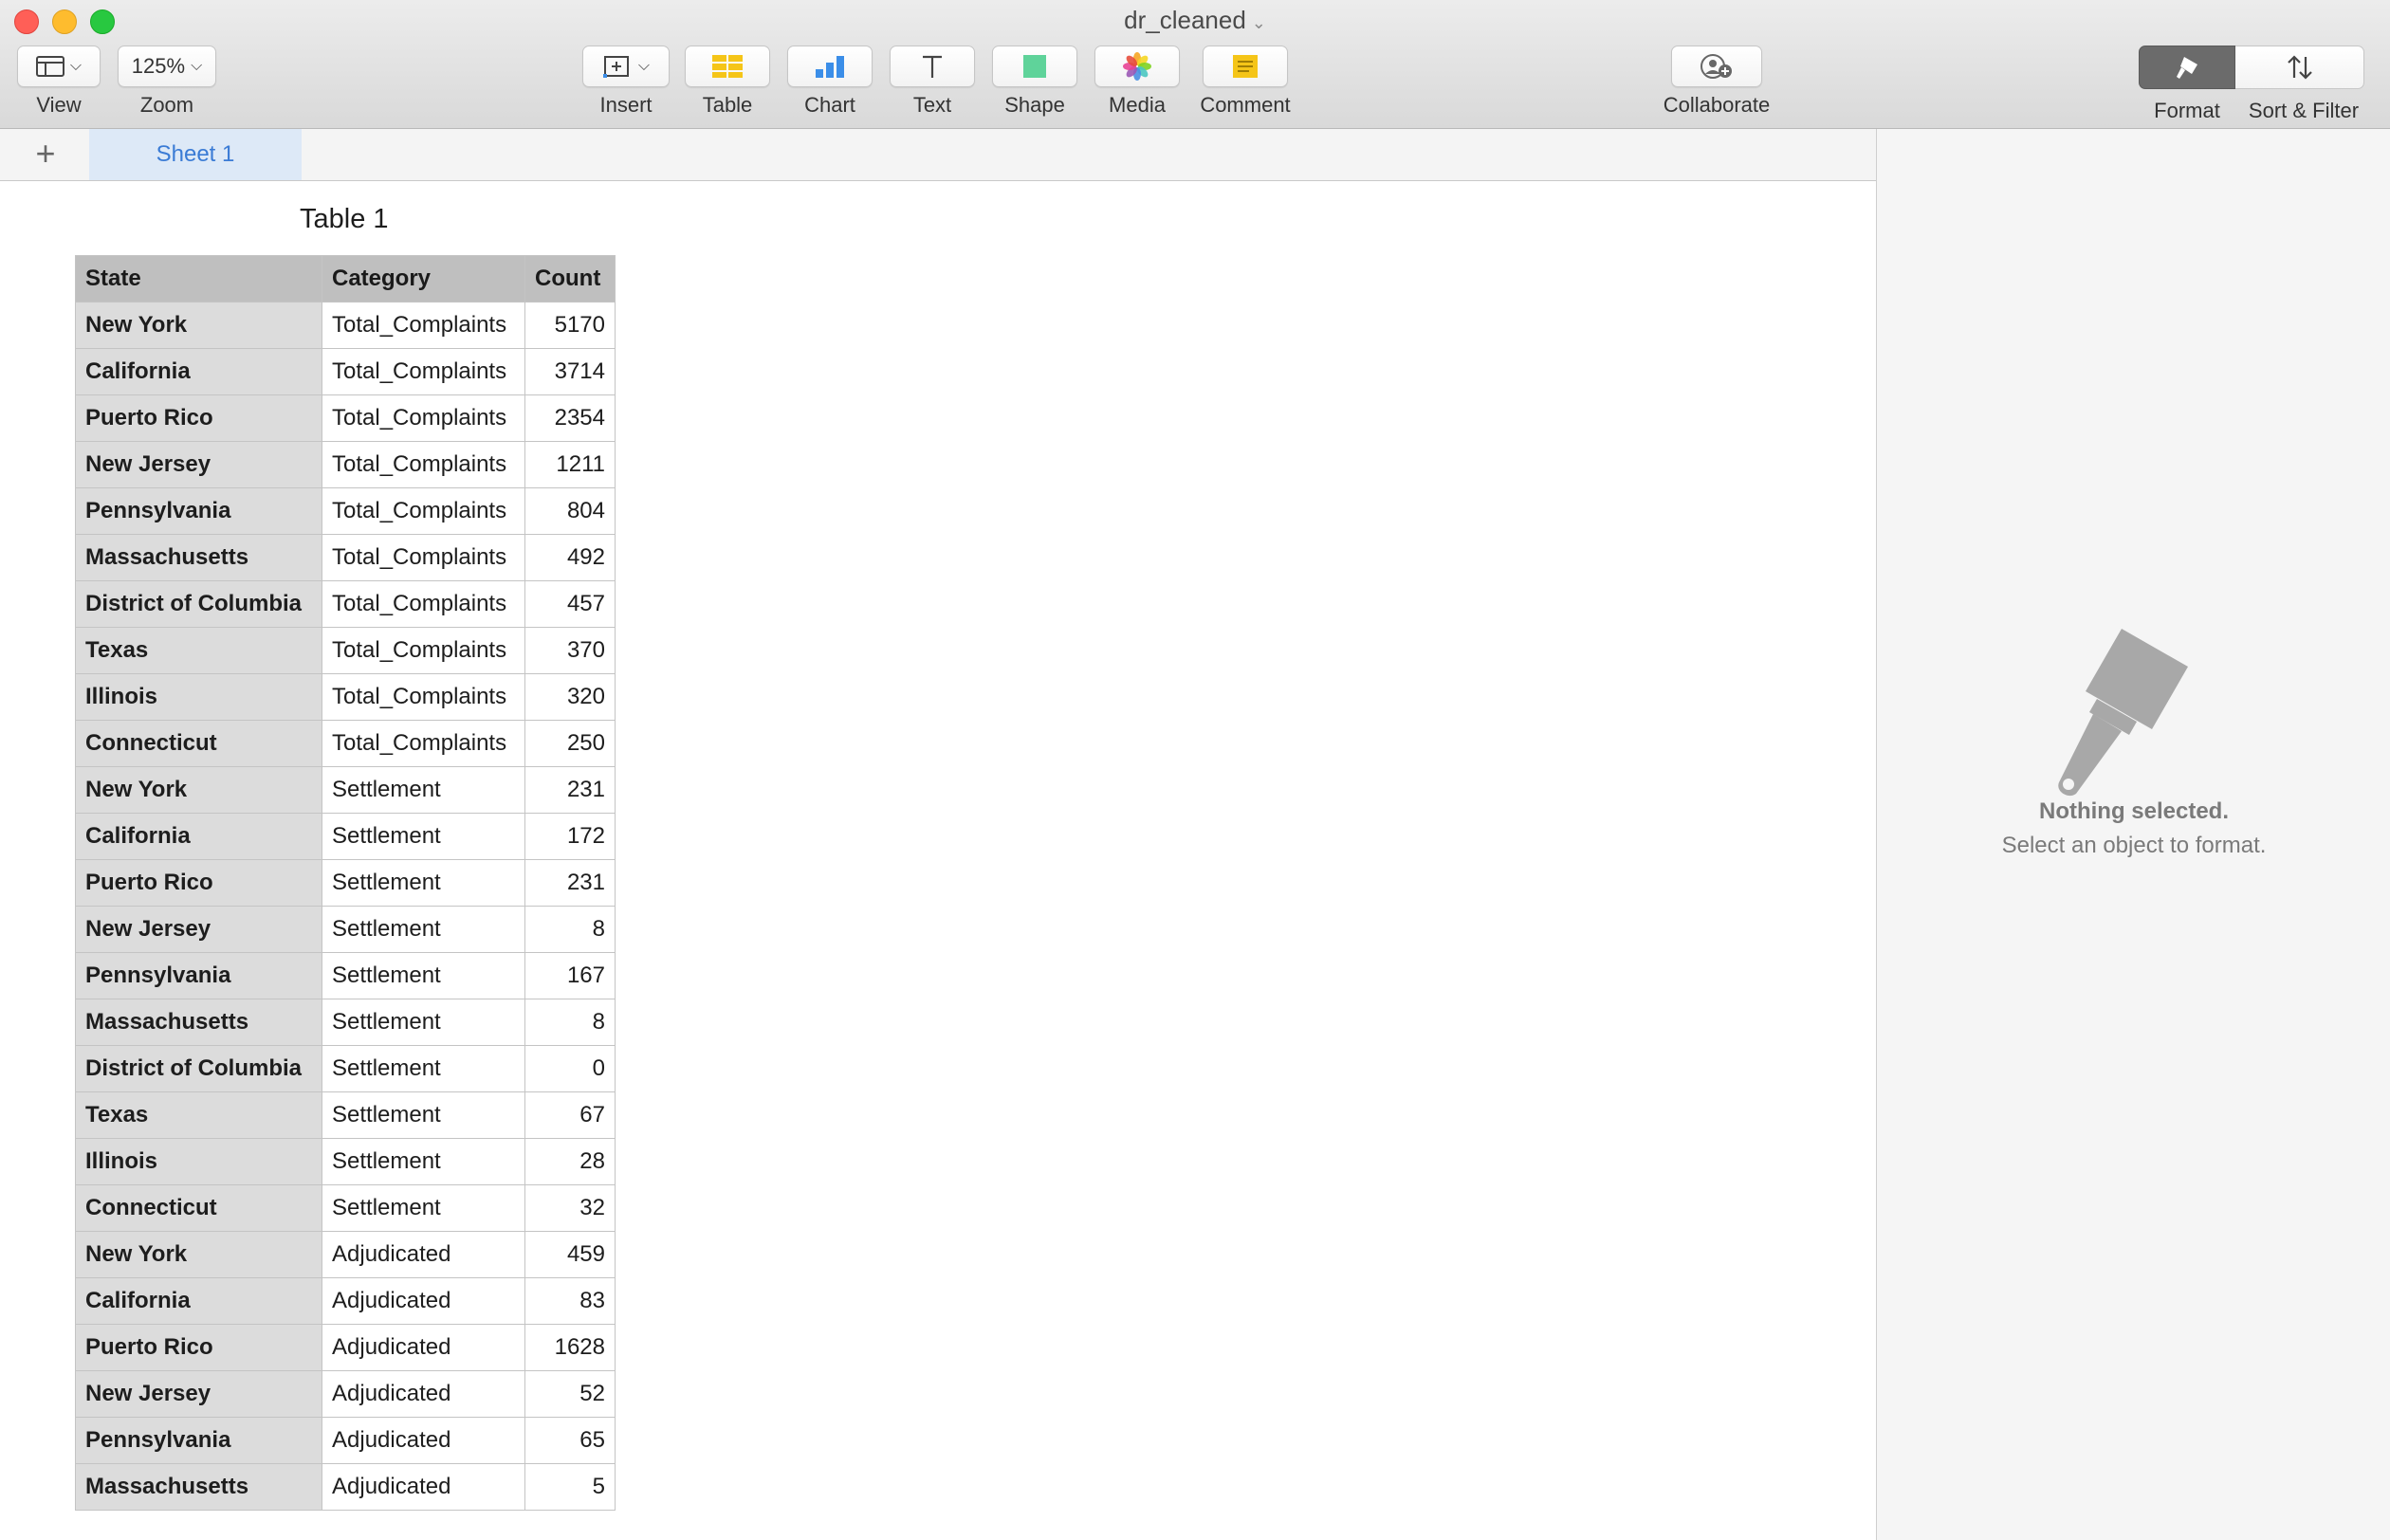  What do you see at coordinates (344, 219) in the screenshot?
I see `table-title: Table 1` at bounding box center [344, 219].